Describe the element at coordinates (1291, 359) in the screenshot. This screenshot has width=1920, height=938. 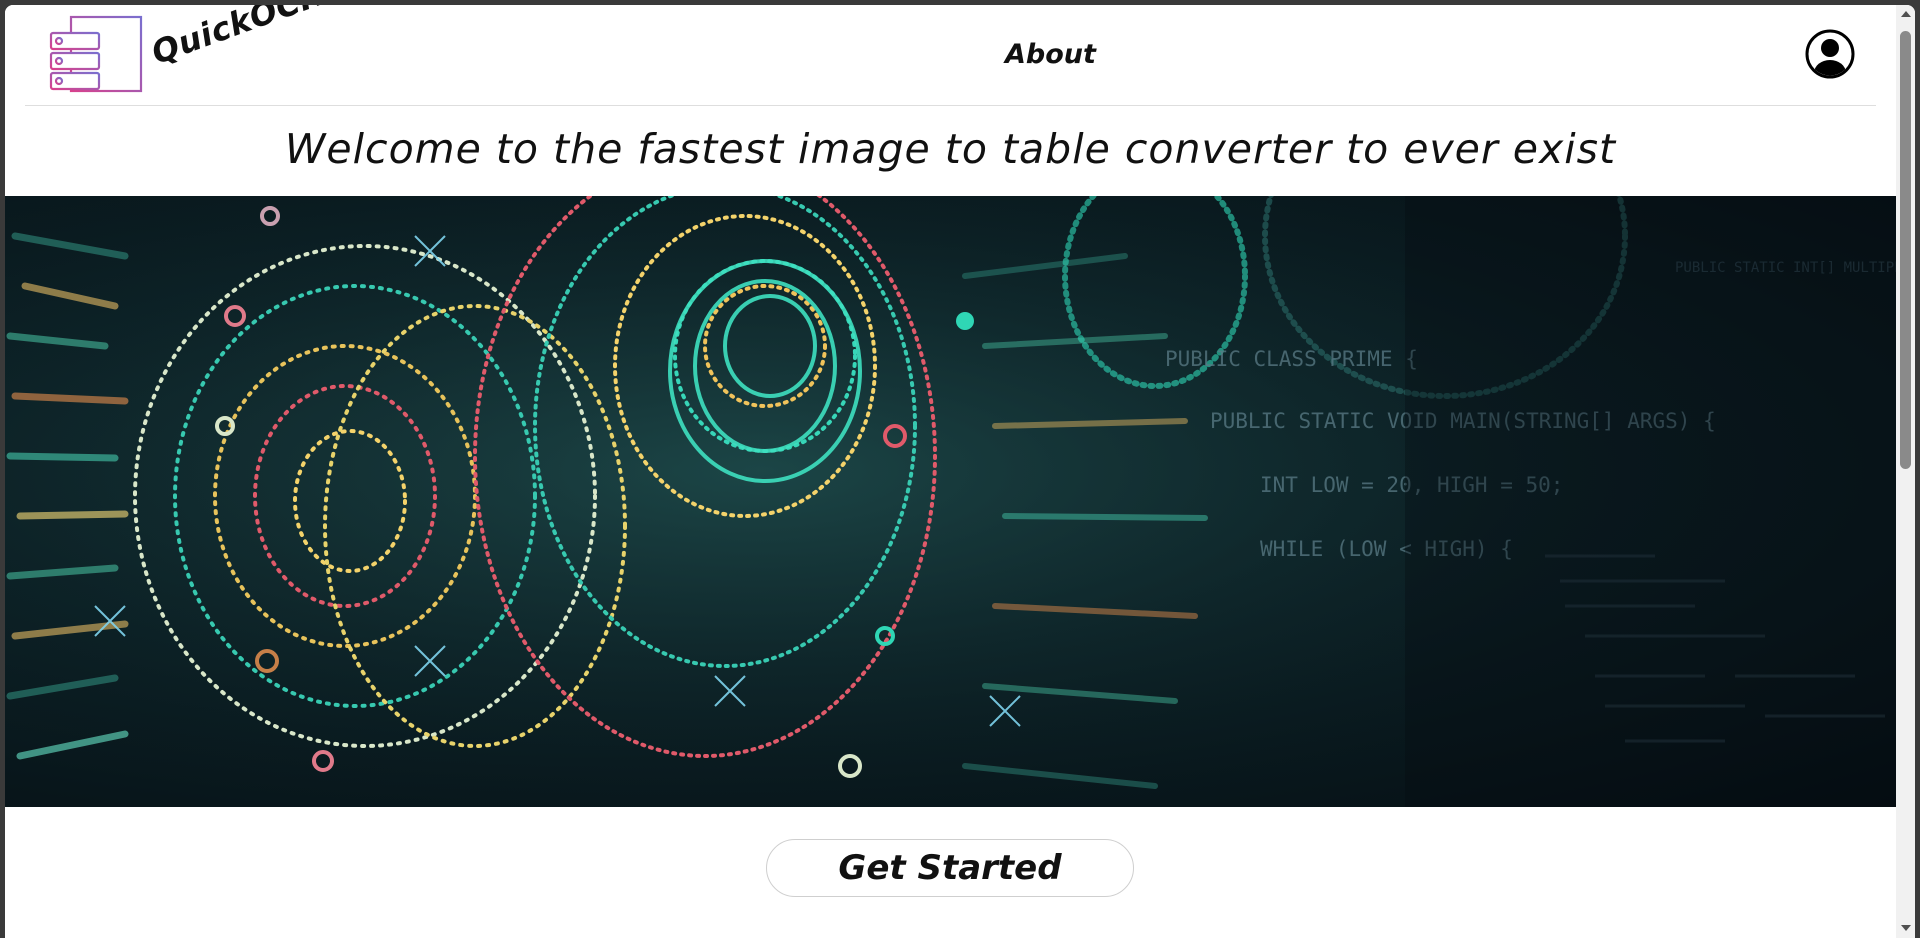
I see `hero-code-line: PUBLIC CLASS PRIME {` at that location.